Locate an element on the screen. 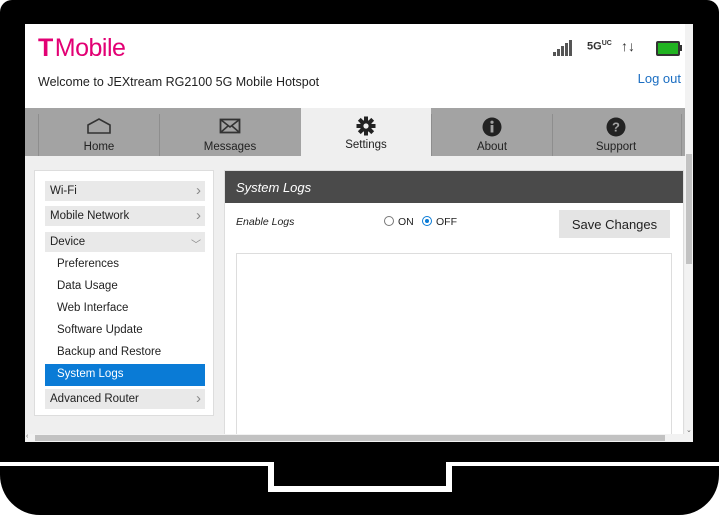  sidebar-subitem-label: Backup and Restore is located at coordinates (109, 352).